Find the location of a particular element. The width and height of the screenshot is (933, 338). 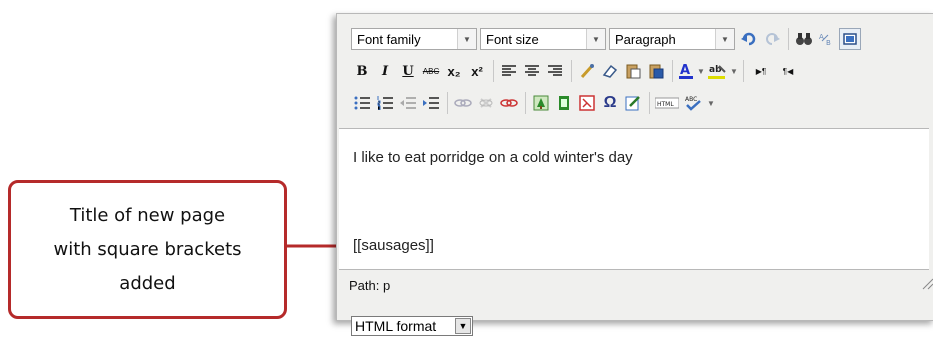

anchor-button is located at coordinates (509, 103).